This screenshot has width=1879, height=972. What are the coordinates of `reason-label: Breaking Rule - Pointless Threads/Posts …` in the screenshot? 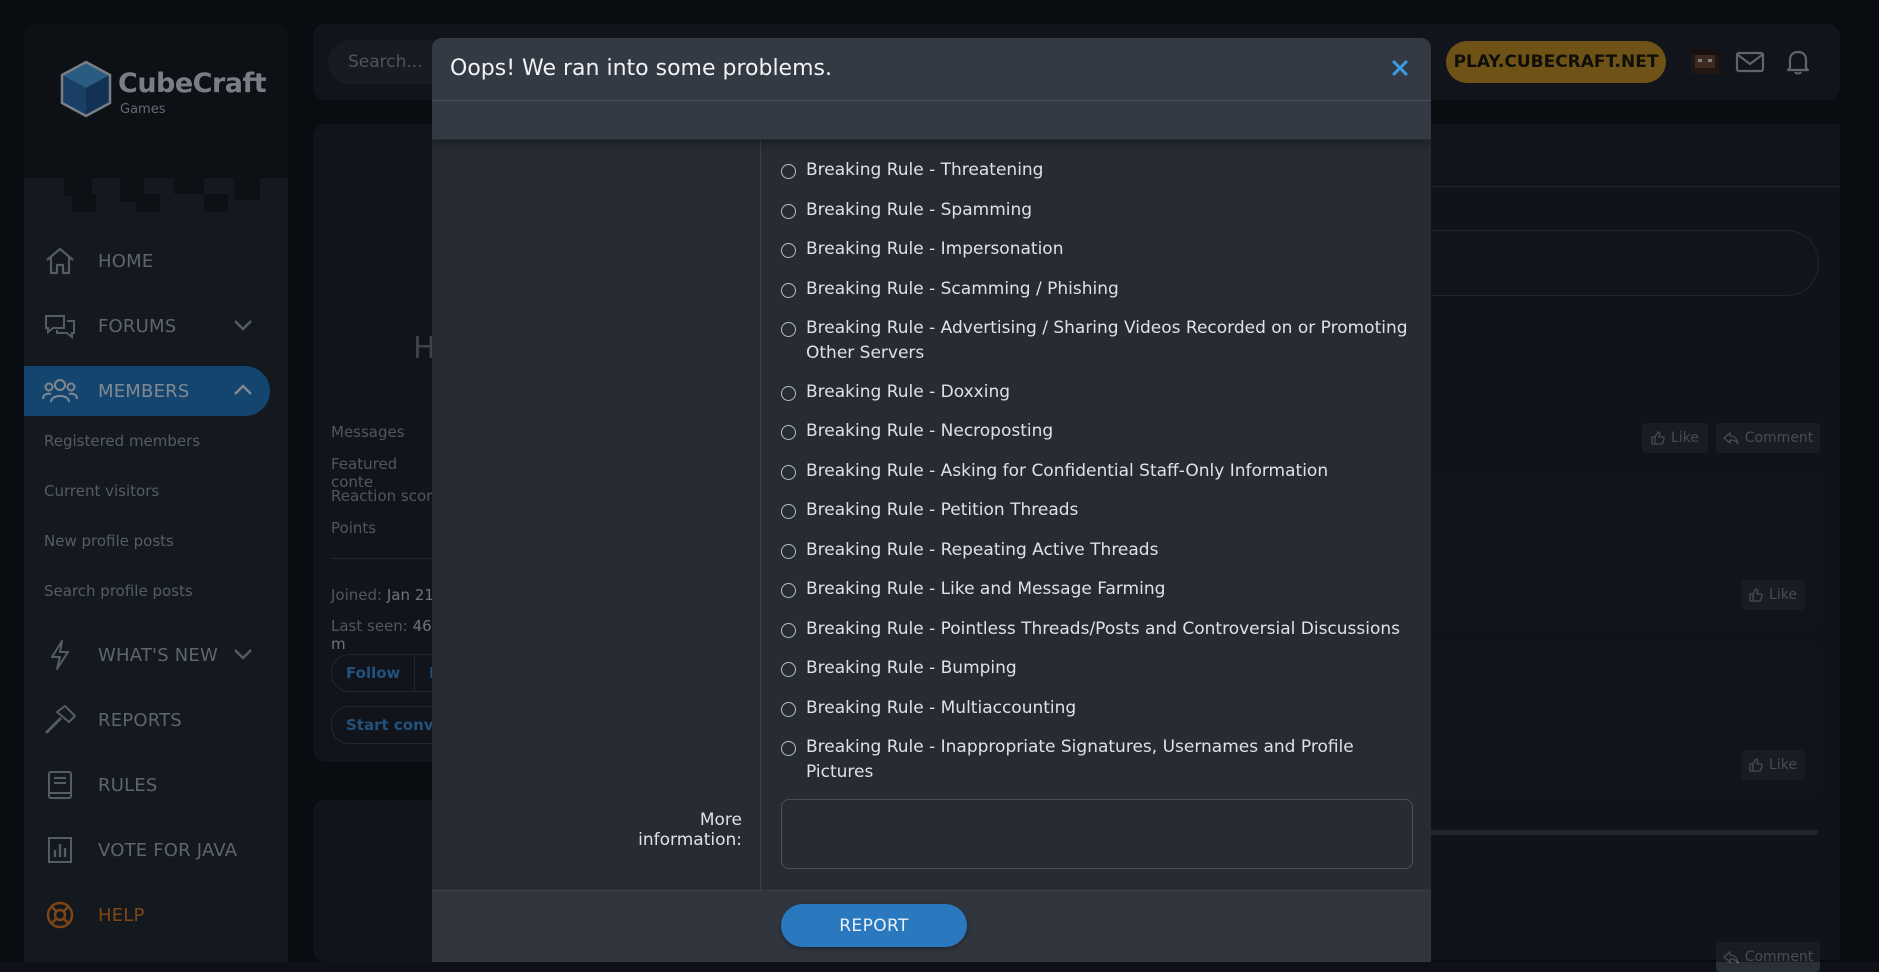 It's located at (1103, 629).